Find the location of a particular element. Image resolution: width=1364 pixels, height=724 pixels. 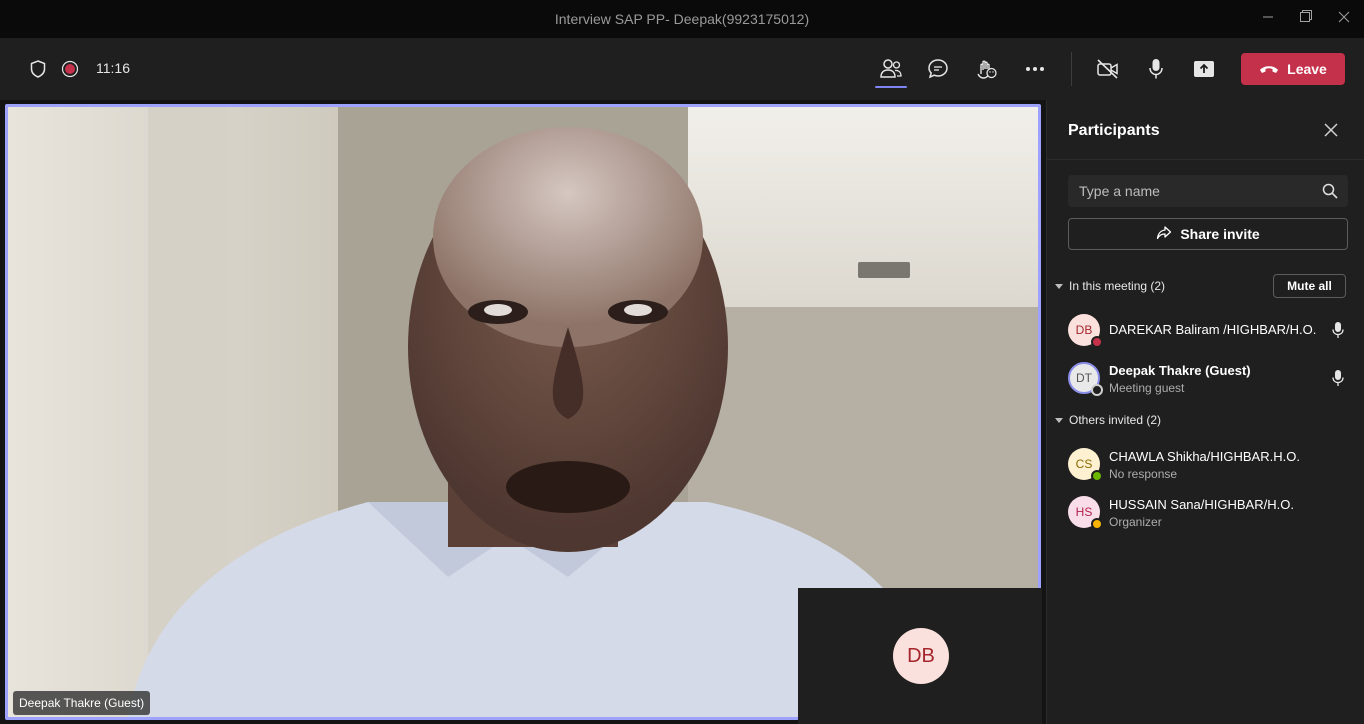

participant-item: DB DAREKAR Baliram /HIGHBAR/H.O. is located at coordinates (1205, 330).